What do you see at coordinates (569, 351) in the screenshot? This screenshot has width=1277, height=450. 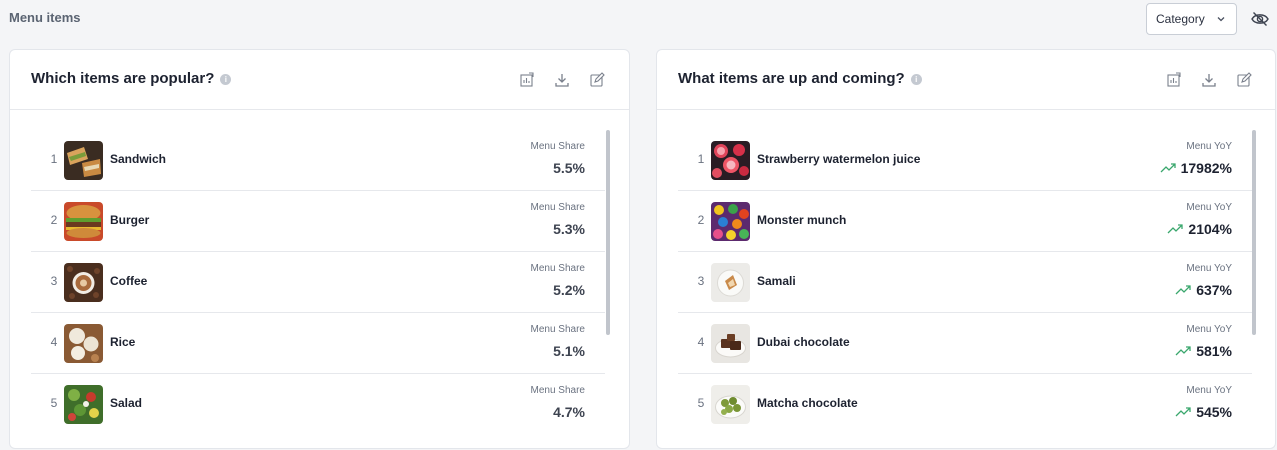 I see `metric-value: 5.1%` at bounding box center [569, 351].